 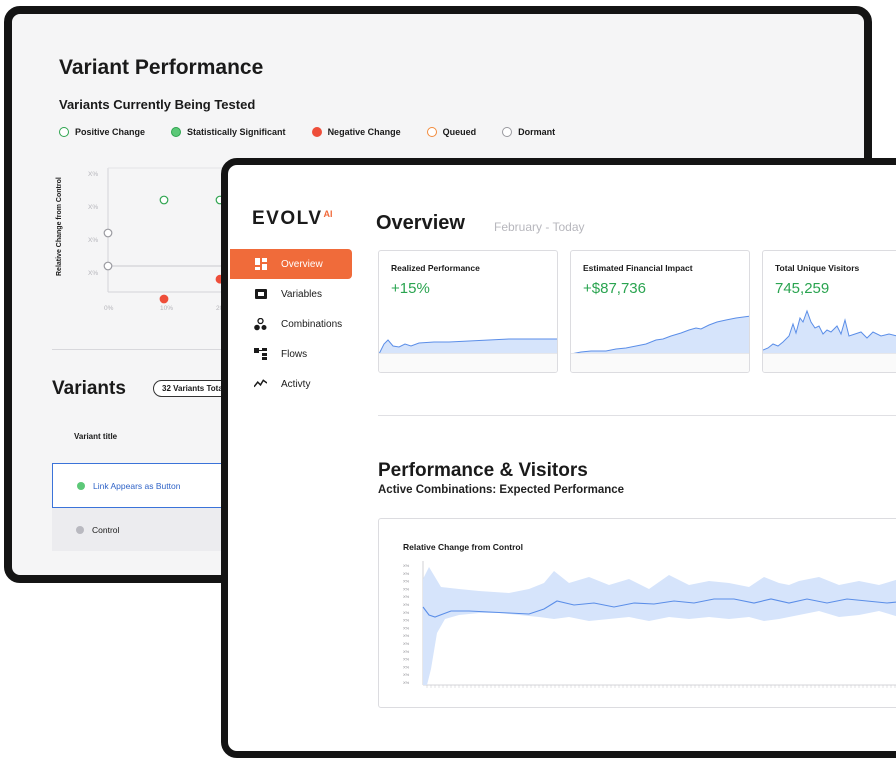 I want to click on activity-icon, so click(x=260, y=384).